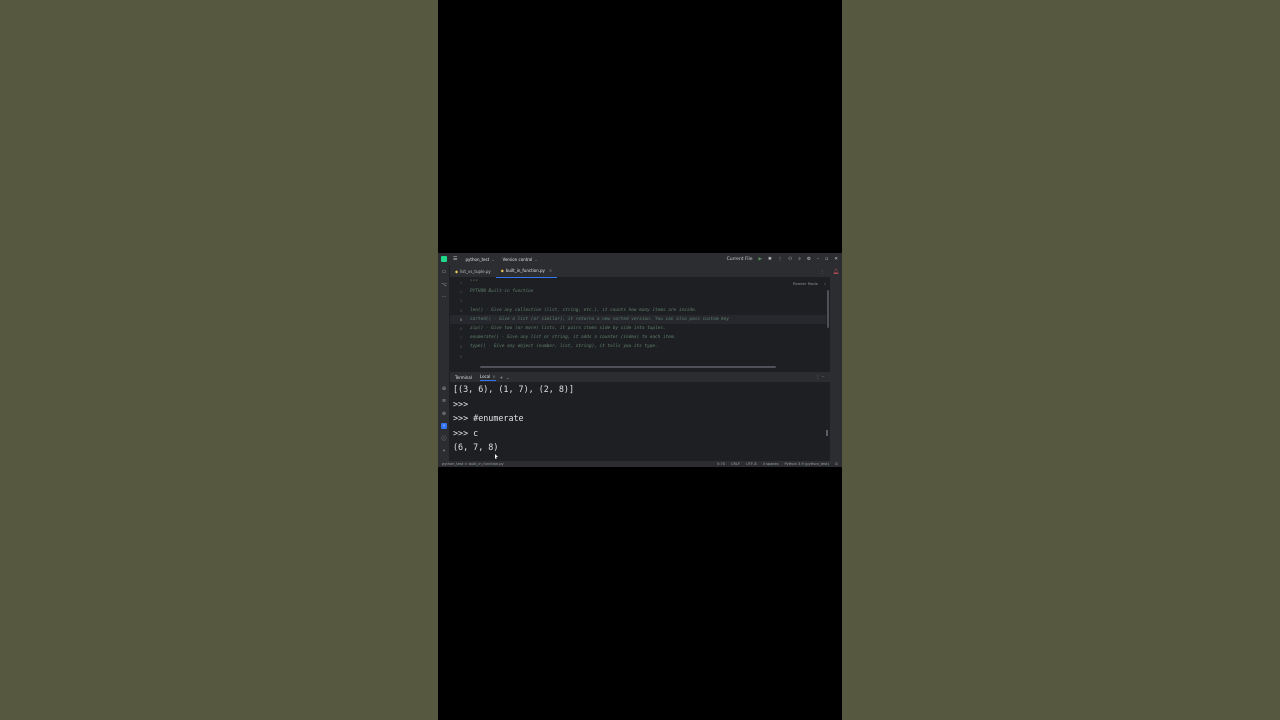 Image resolution: width=1280 pixels, height=720 pixels. Describe the element at coordinates (444, 285) in the screenshot. I see `structure-icon: ⌥` at that location.